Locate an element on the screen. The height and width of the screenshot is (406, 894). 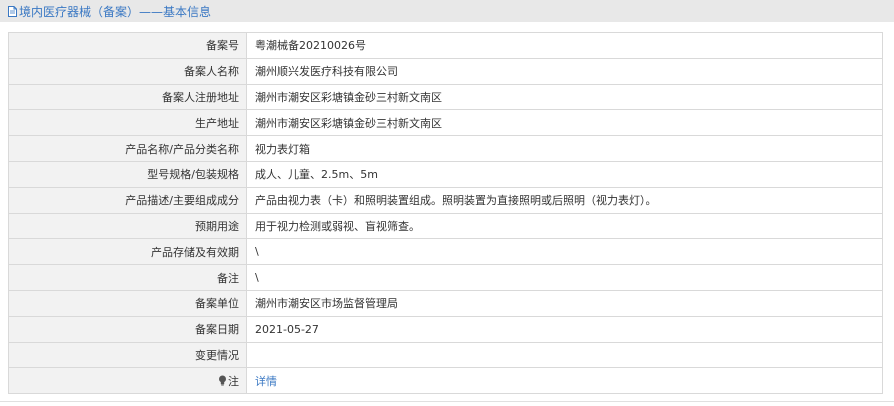
field-value: 粤潮械备20210026号 is located at coordinates (564, 45).